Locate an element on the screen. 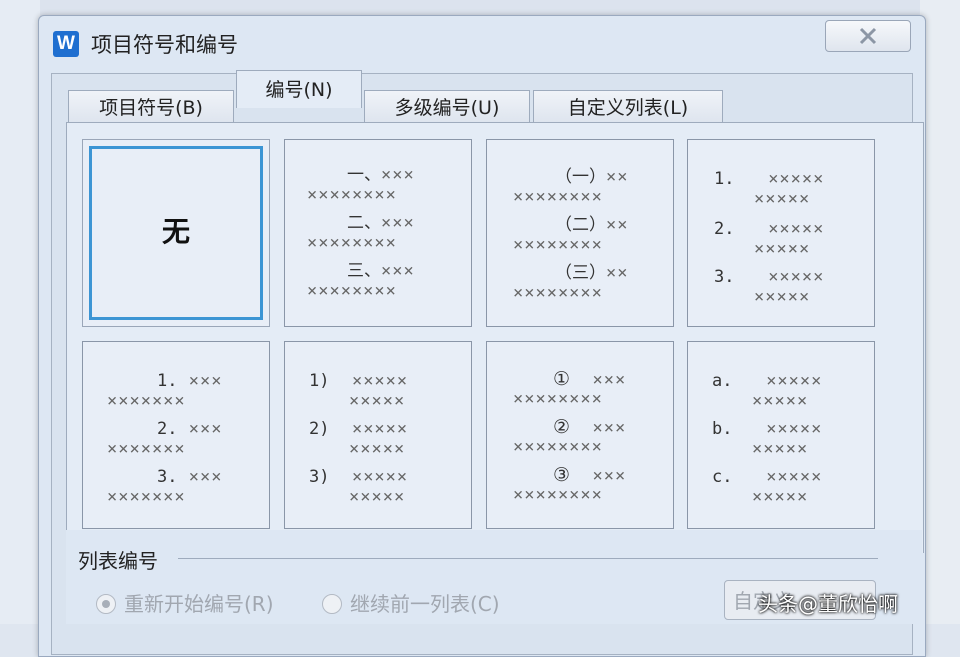 The image size is (960, 657). close-icon is located at coordinates (868, 36).